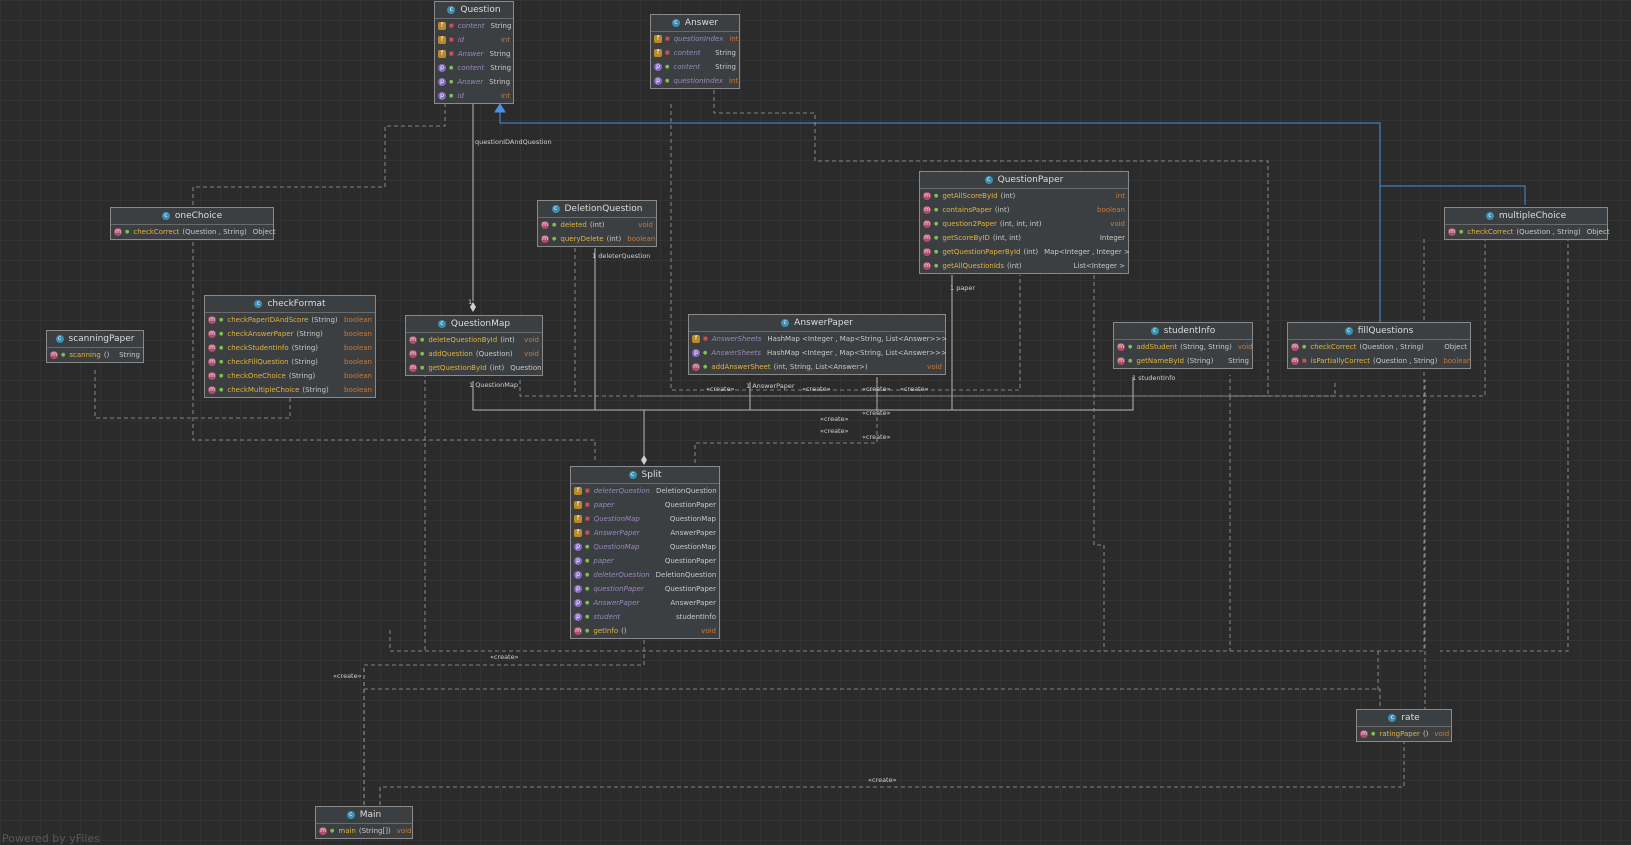 The image size is (1631, 845). I want to click on member-name: checkMultipleChoice, so click(263, 390).